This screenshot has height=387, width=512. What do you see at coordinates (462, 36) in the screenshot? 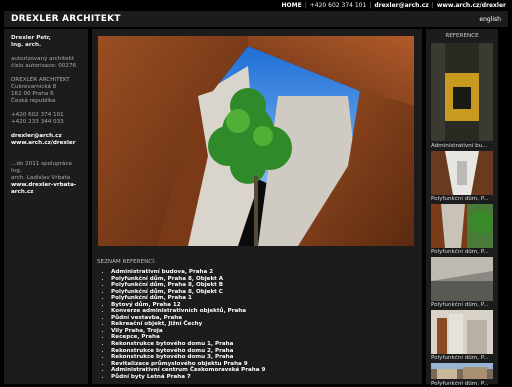
I see `gallery-heading: REFERENCE` at bounding box center [462, 36].